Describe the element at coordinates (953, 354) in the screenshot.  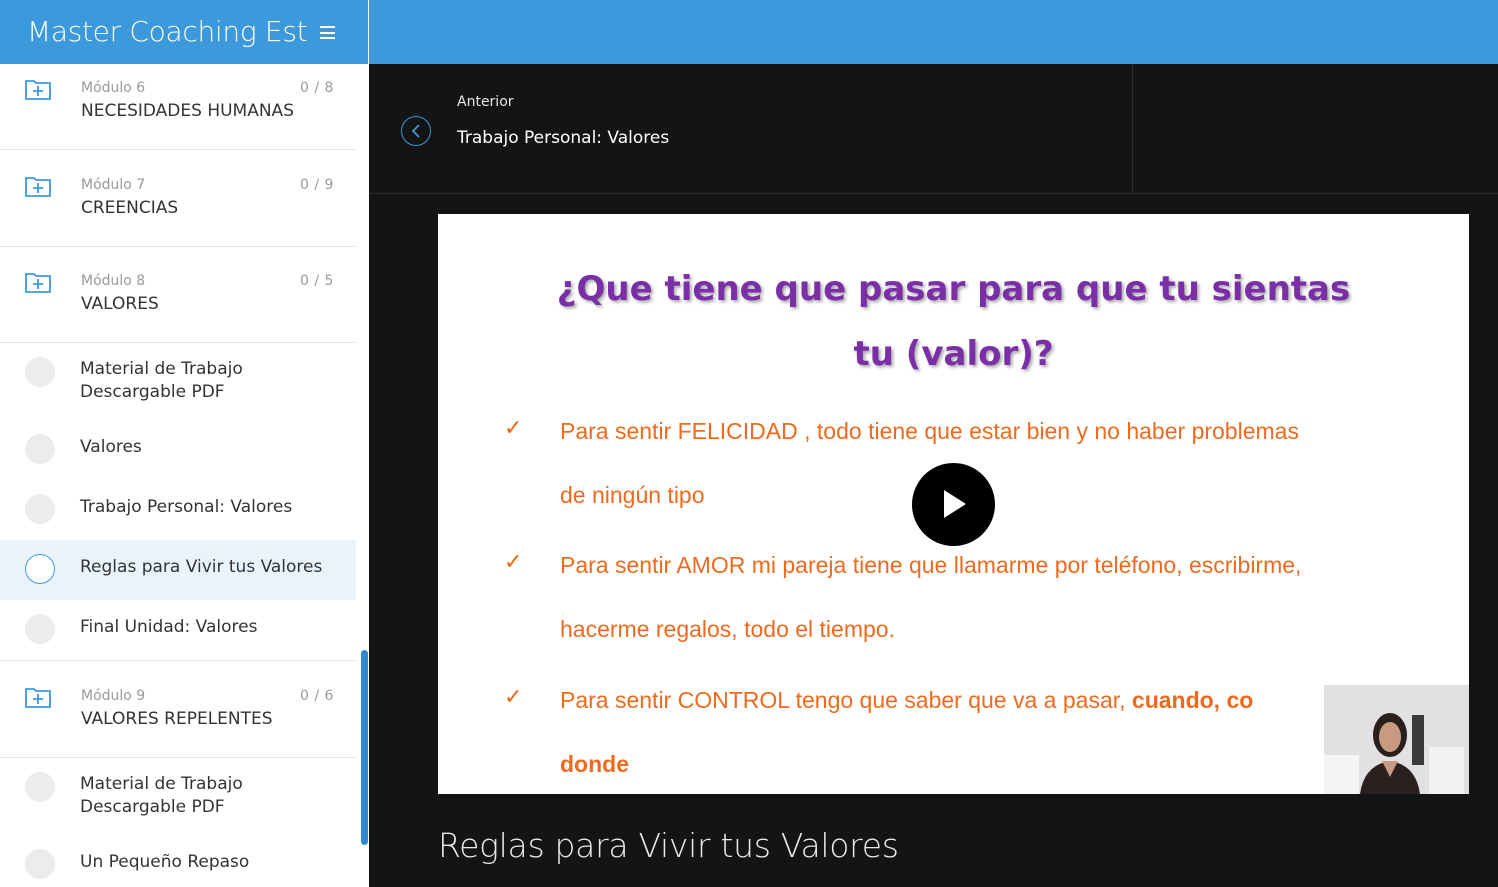
I see `slide-question-line: tu (valor)?` at that location.